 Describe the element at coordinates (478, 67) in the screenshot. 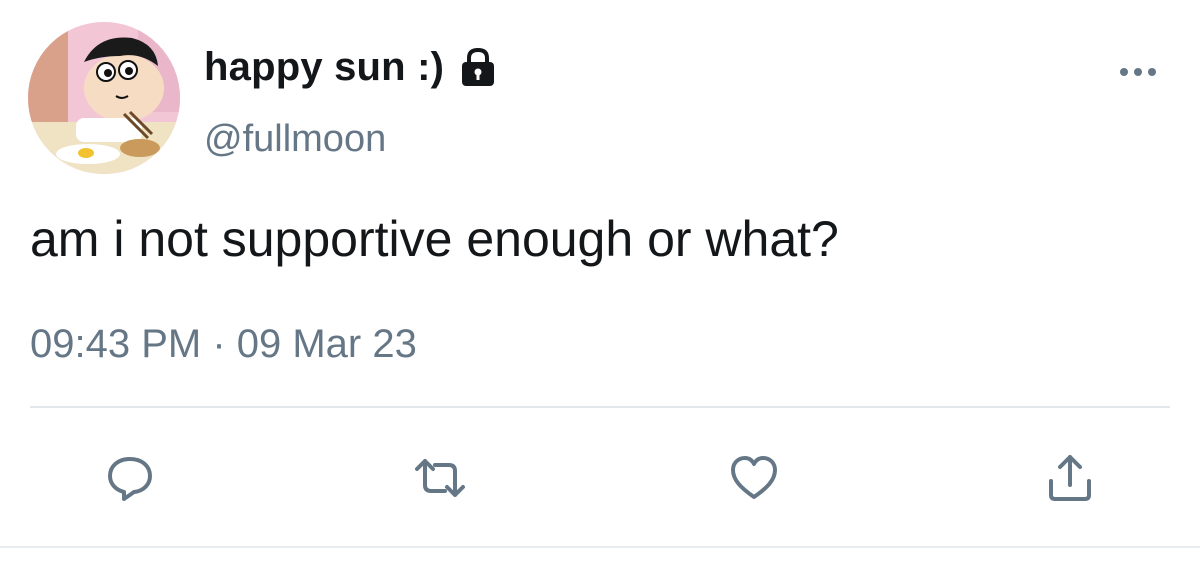

I see `lock-icon` at that location.